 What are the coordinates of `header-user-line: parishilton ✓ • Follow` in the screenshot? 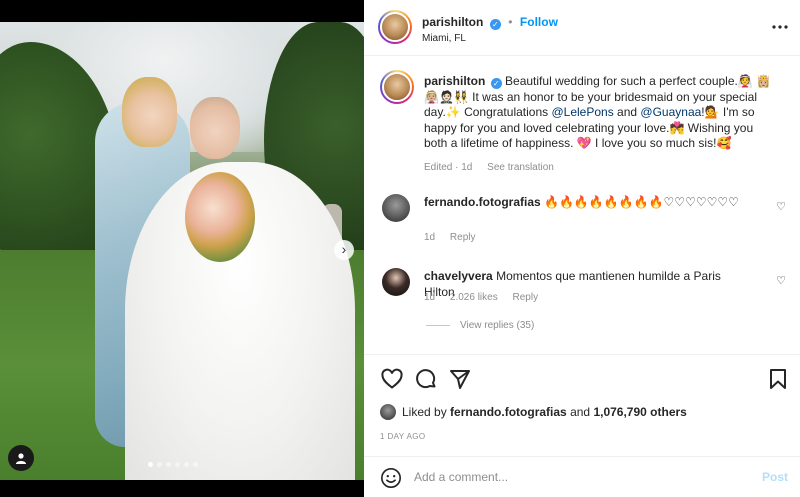 It's located at (490, 22).